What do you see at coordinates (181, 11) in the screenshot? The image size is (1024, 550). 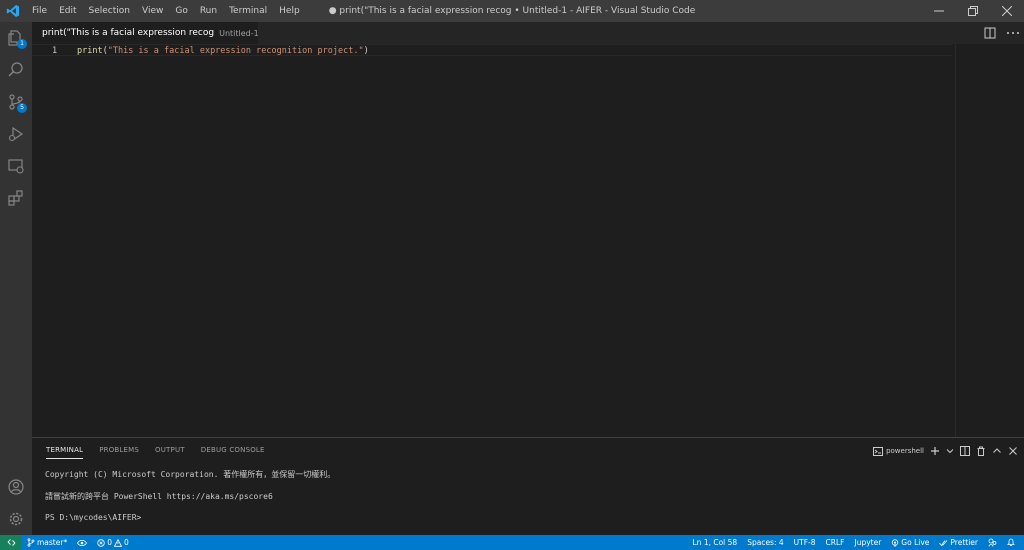 I see `menu-go: Go` at bounding box center [181, 11].